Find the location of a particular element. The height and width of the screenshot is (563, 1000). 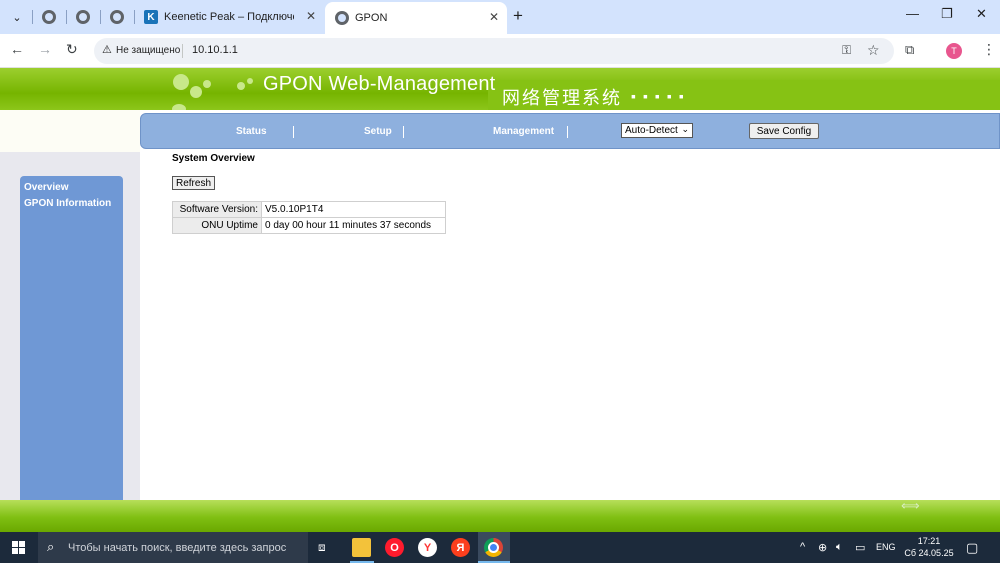

chrome-icon is located at coordinates (493, 547).